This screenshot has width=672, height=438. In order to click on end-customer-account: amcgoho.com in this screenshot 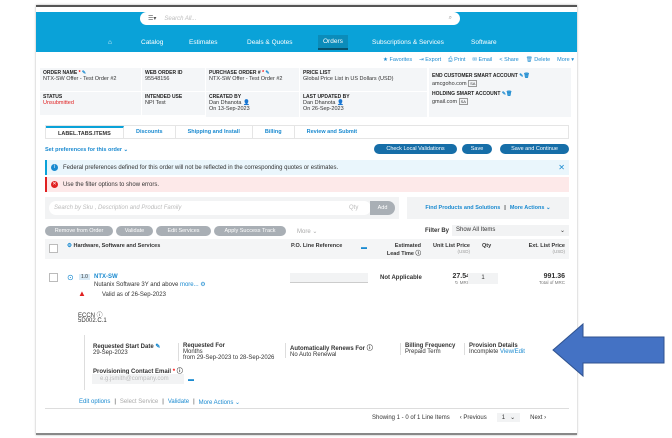, I will do `click(449, 84)`.